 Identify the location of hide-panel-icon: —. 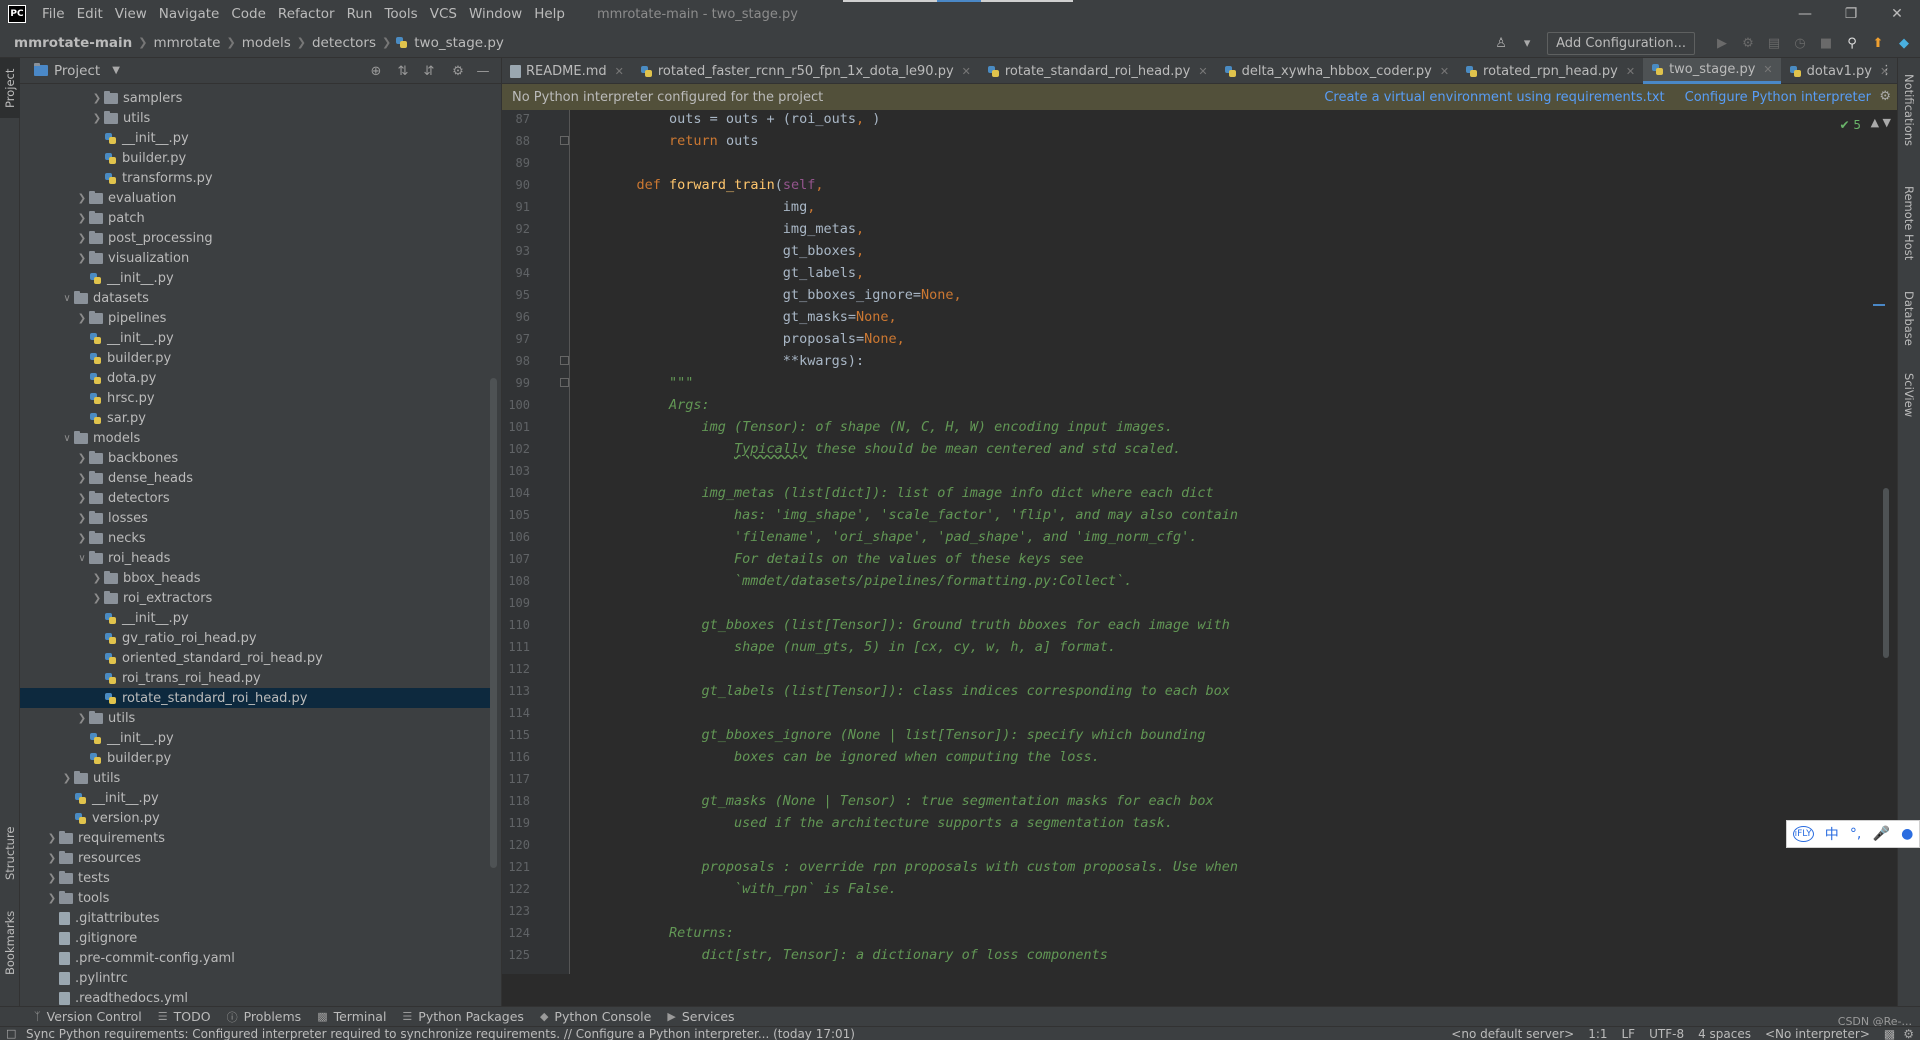
(483, 71).